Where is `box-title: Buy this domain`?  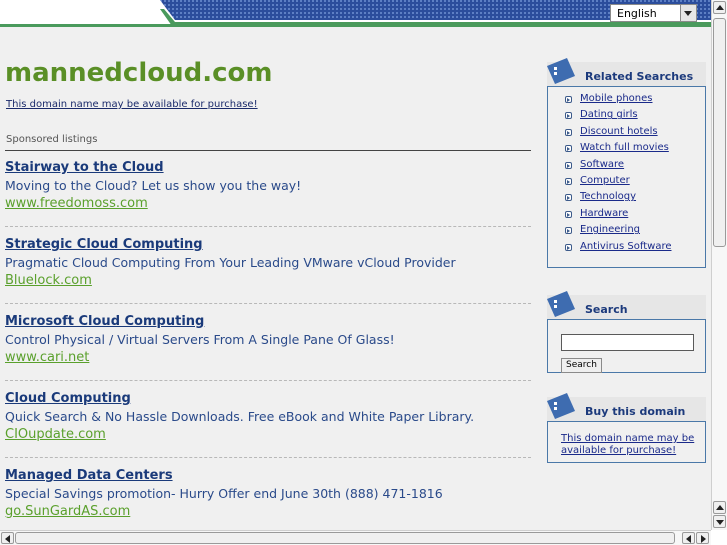
box-title: Buy this domain is located at coordinates (635, 411).